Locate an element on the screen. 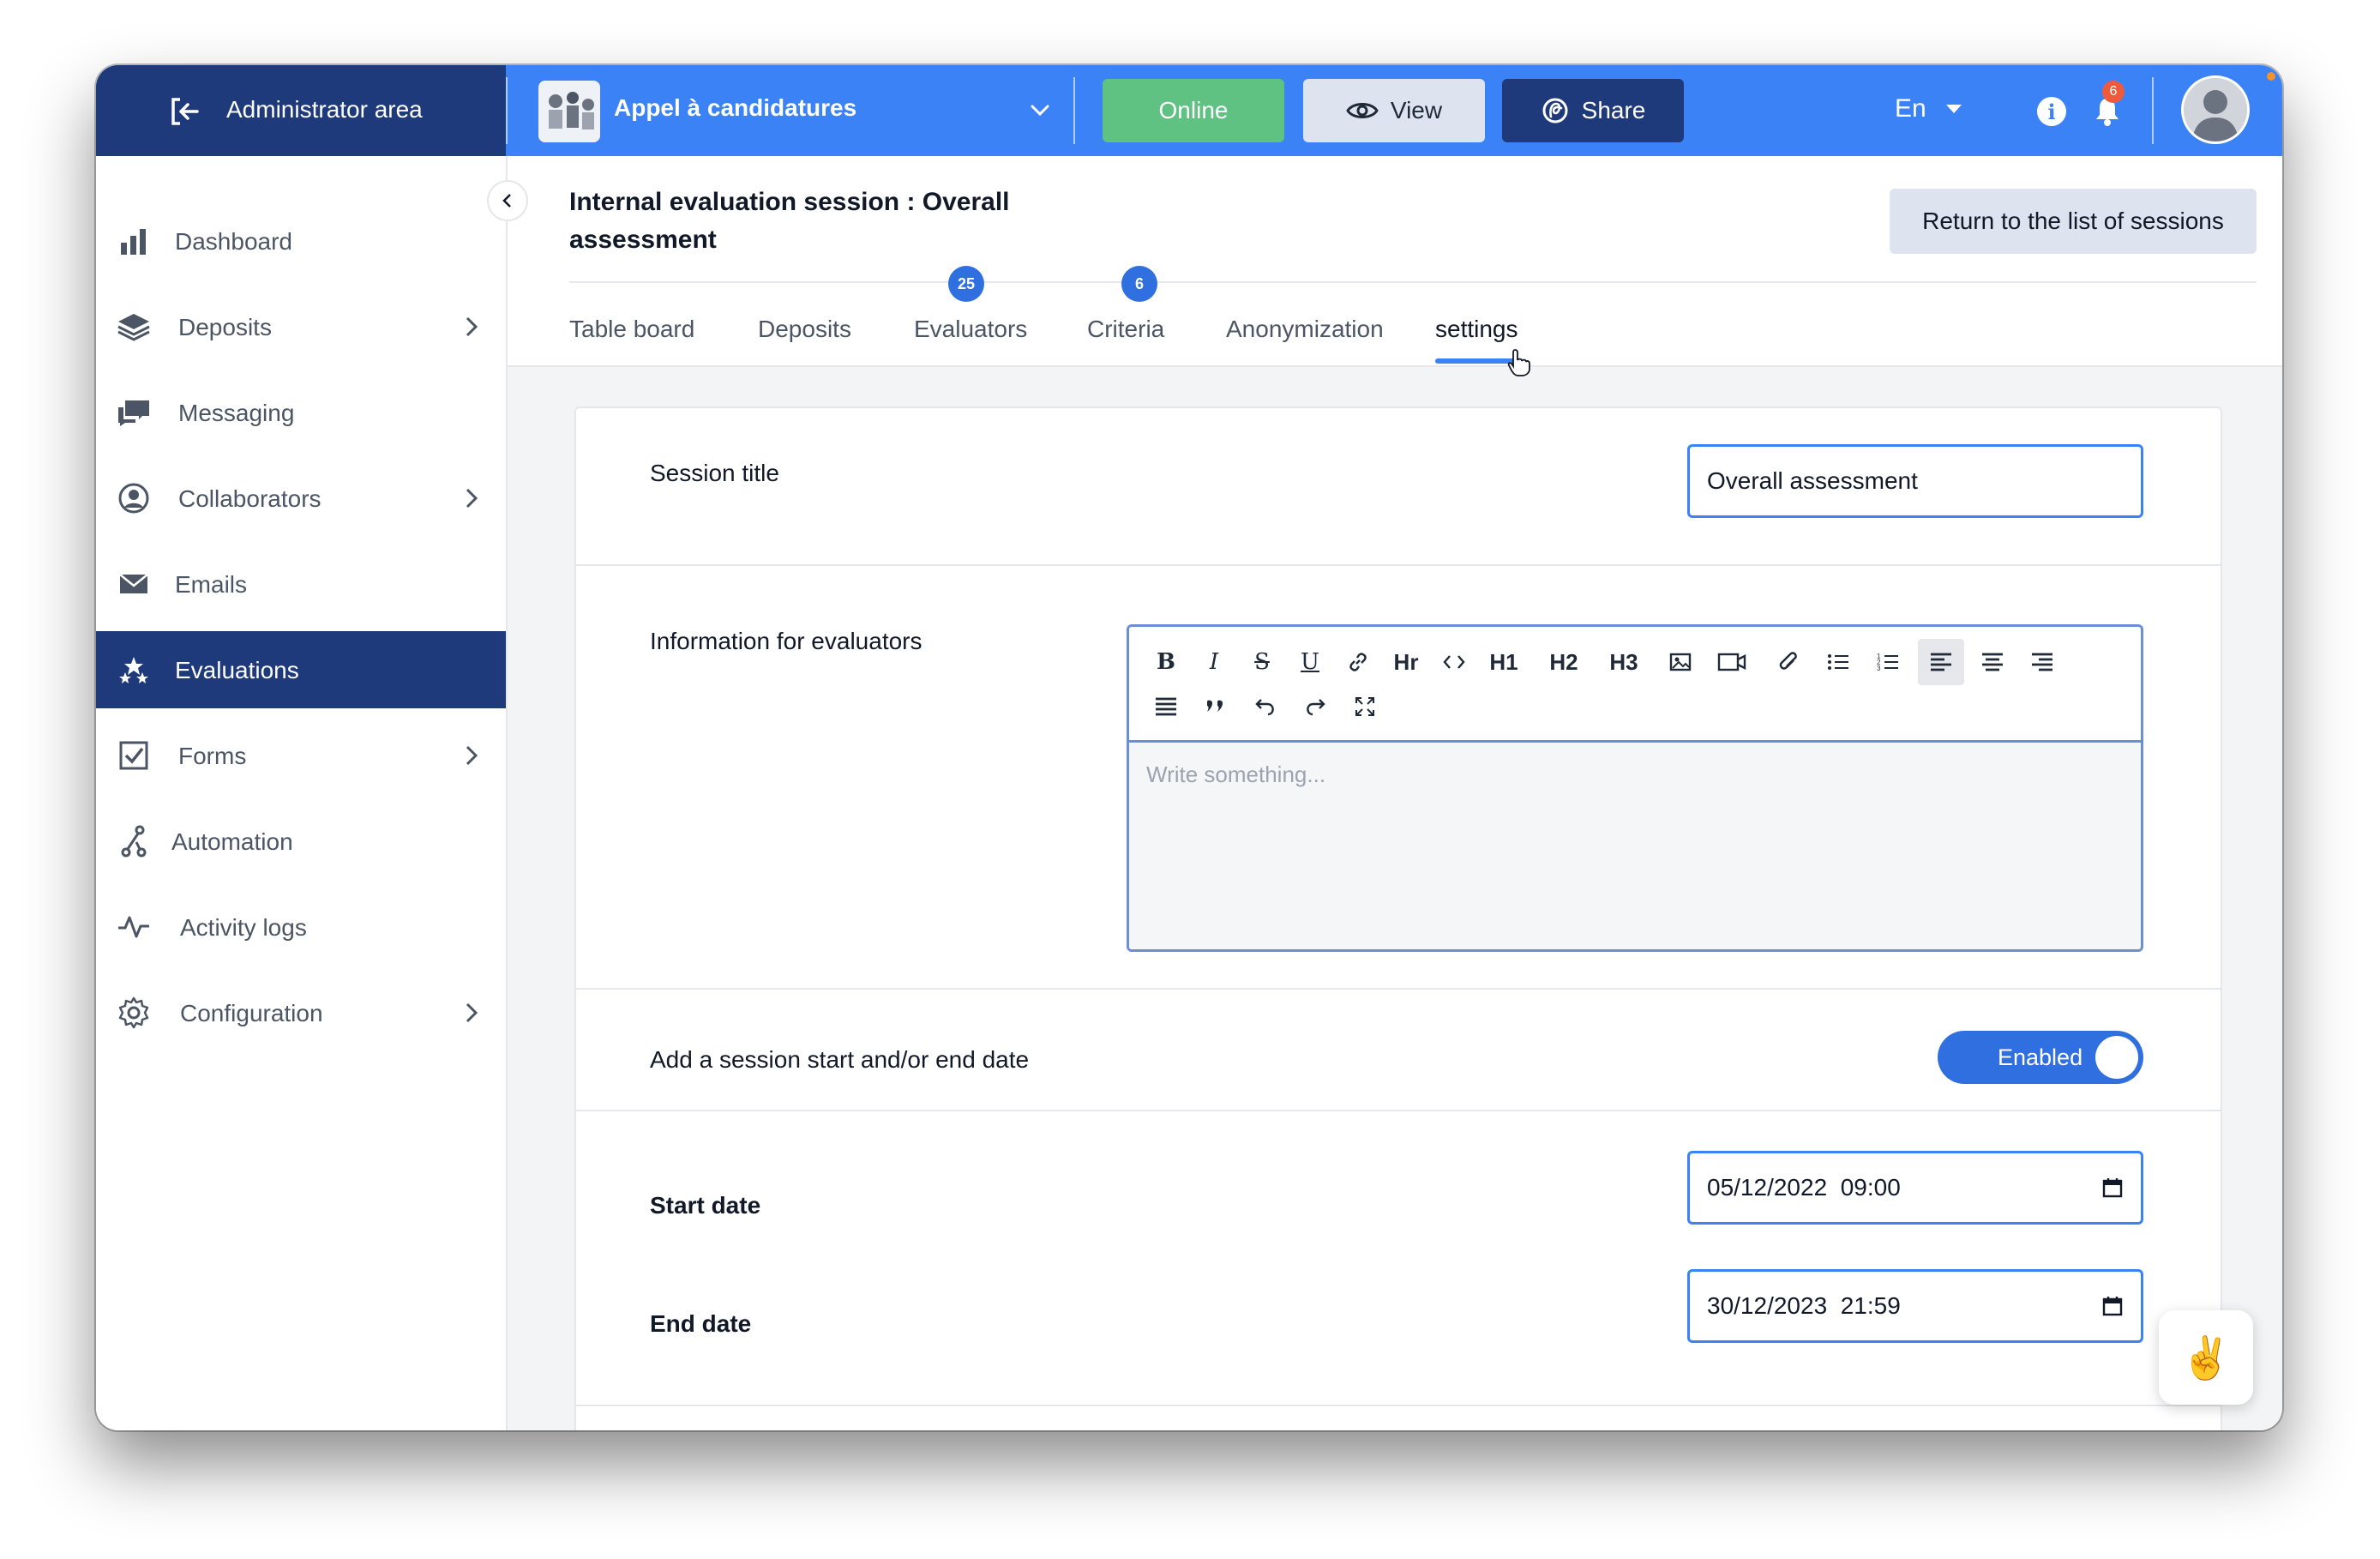  tab-deposits: Deposits is located at coordinates (805, 329).